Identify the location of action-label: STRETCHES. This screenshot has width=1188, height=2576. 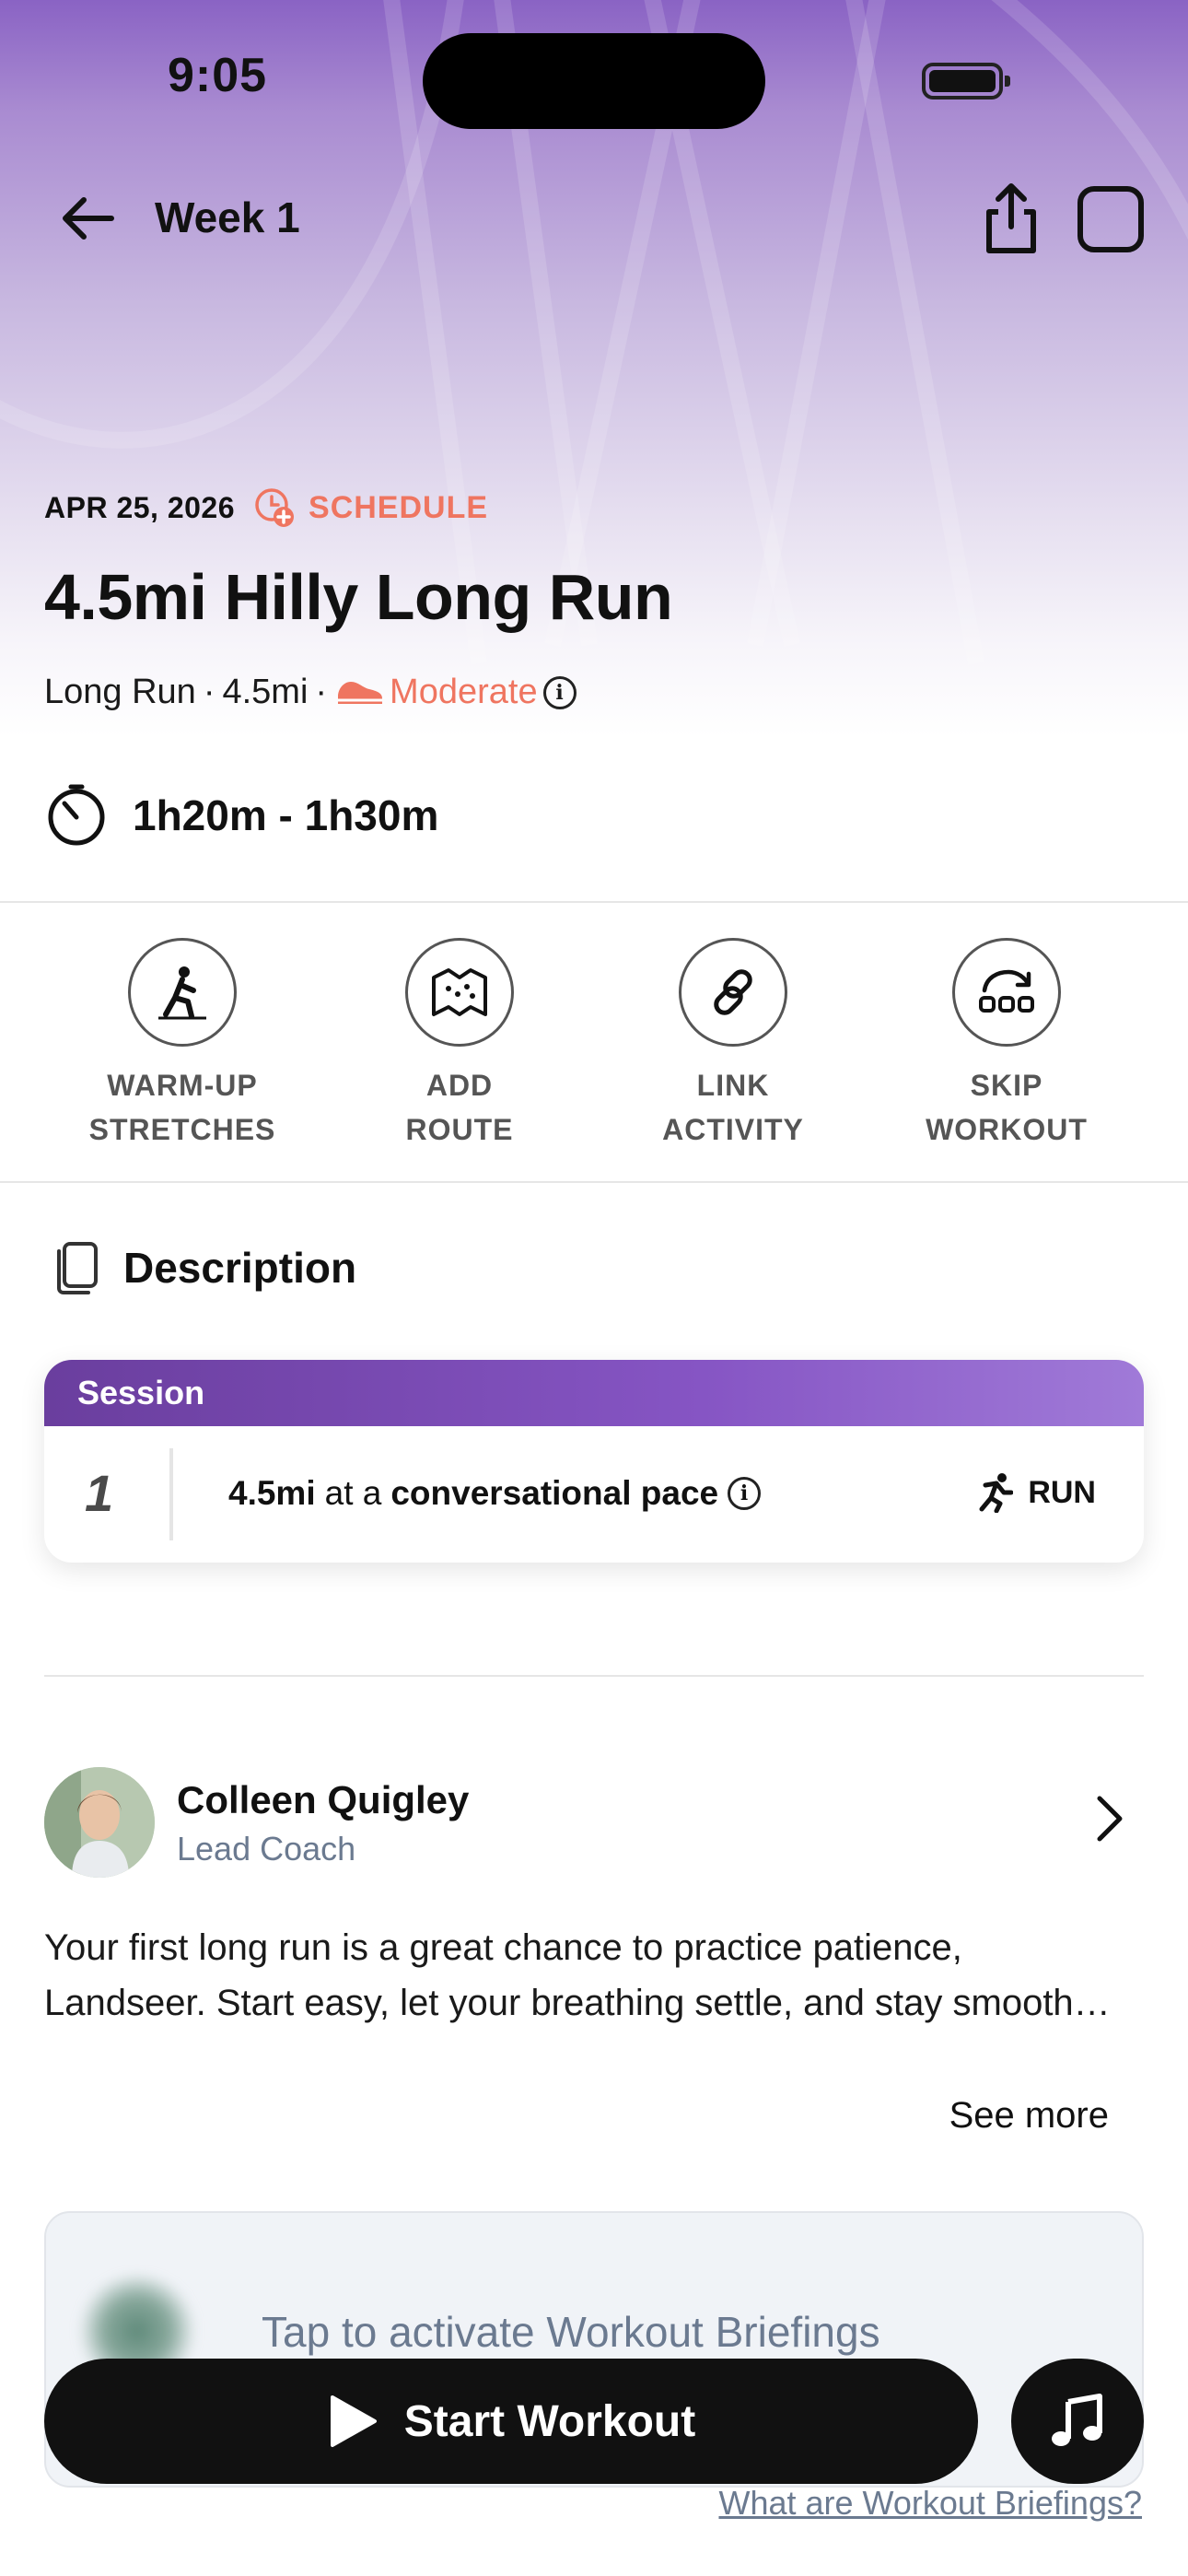
(182, 1129).